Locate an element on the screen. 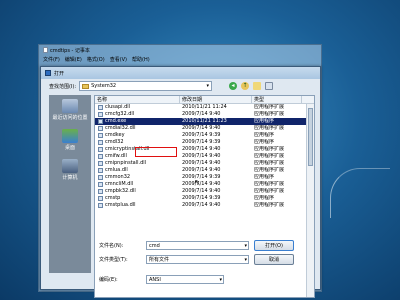 This screenshot has width=400, height=300. list-scrollbar is located at coordinates (310, 200).